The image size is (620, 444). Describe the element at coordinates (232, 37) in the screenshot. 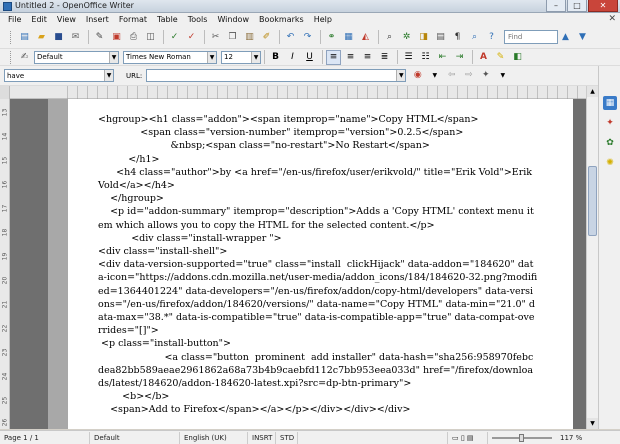

I see `copy-icon: ❐` at that location.